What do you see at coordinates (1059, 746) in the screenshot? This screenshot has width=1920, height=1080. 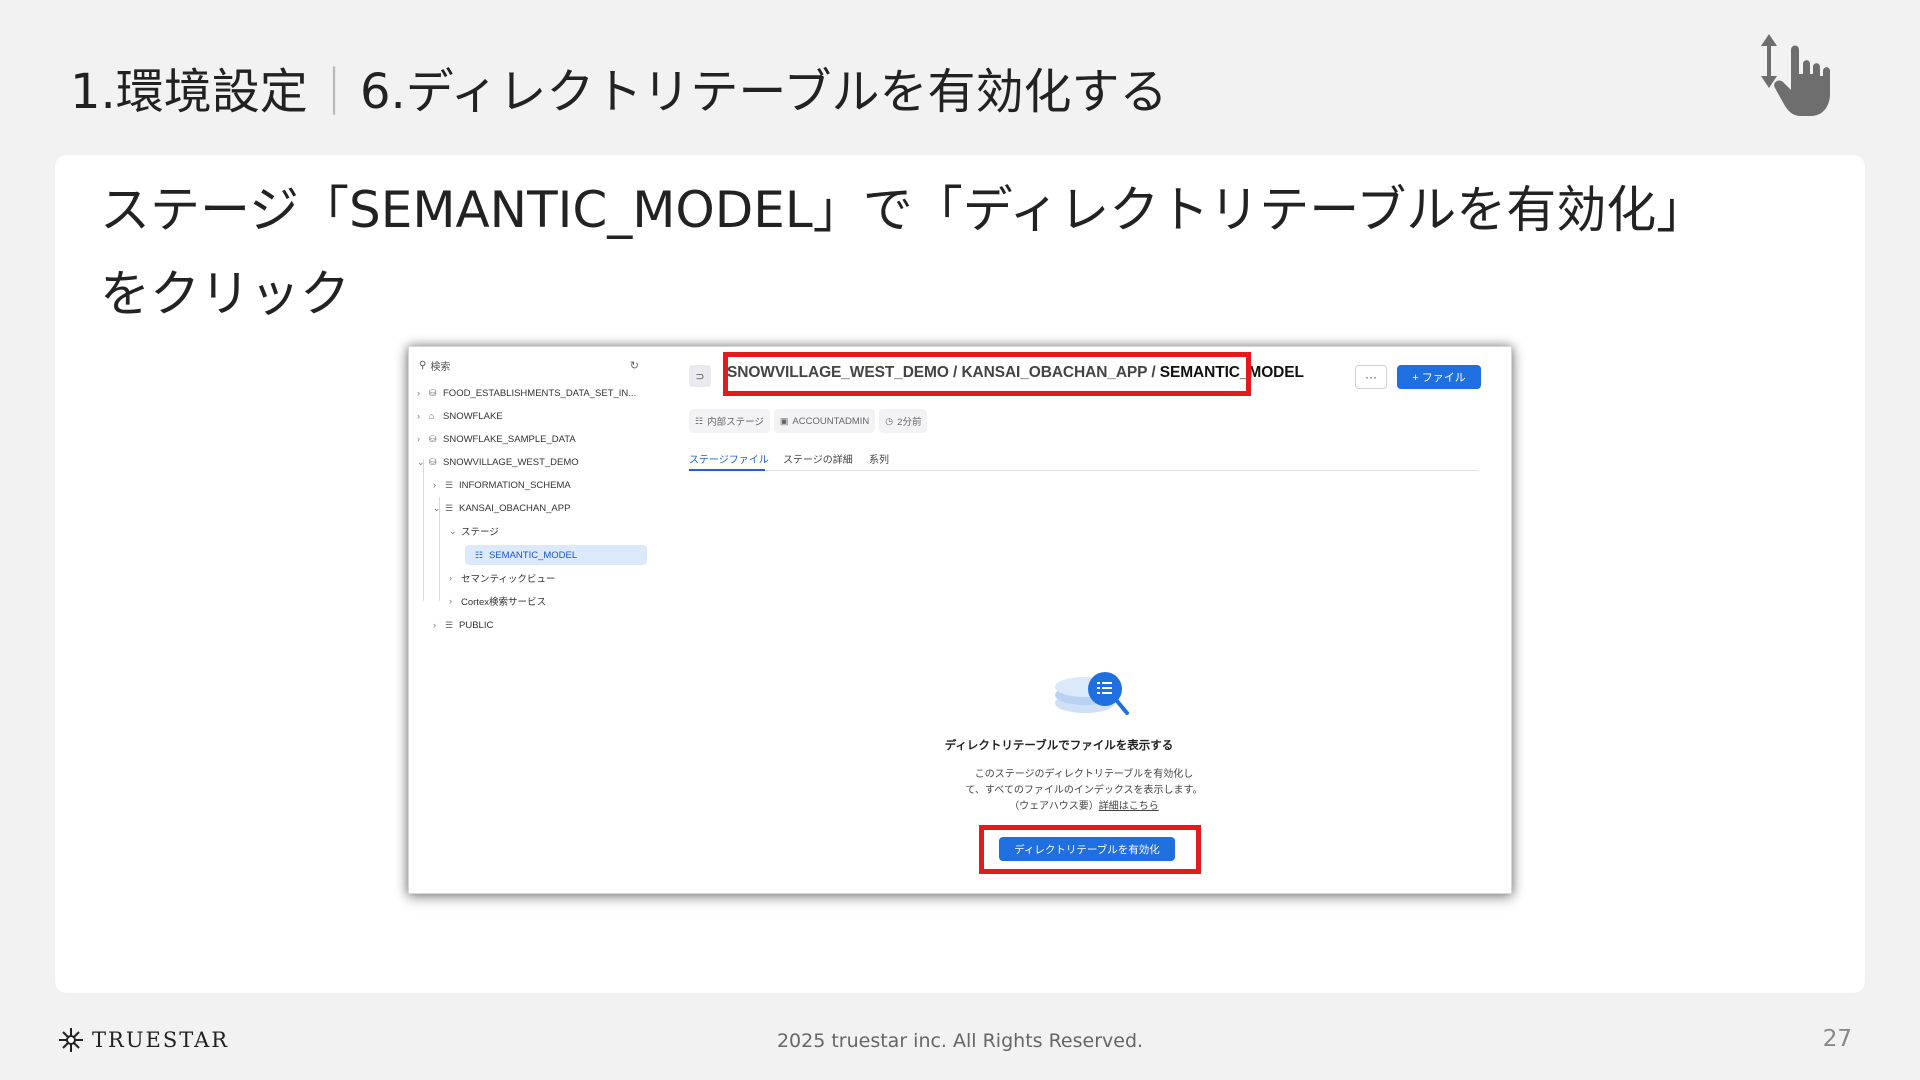 I see `empty-state-title: ディレクトリテーブルでファイルを表示する` at bounding box center [1059, 746].